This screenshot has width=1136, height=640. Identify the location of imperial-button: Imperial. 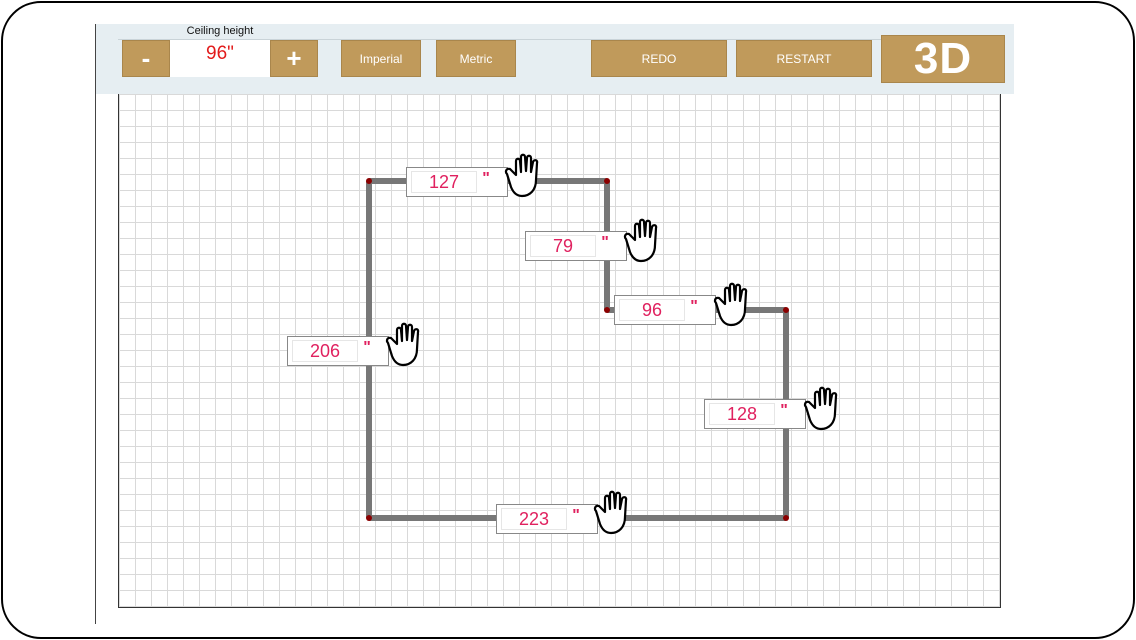
(381, 58).